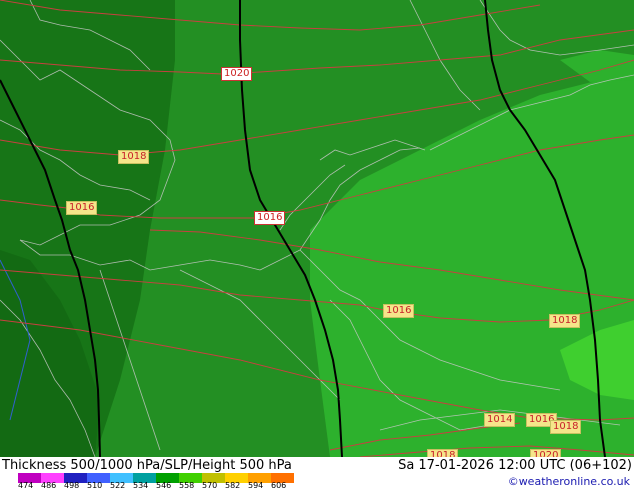 This screenshot has height=491, width=634. I want to click on scale-label: 474, so click(26, 485).